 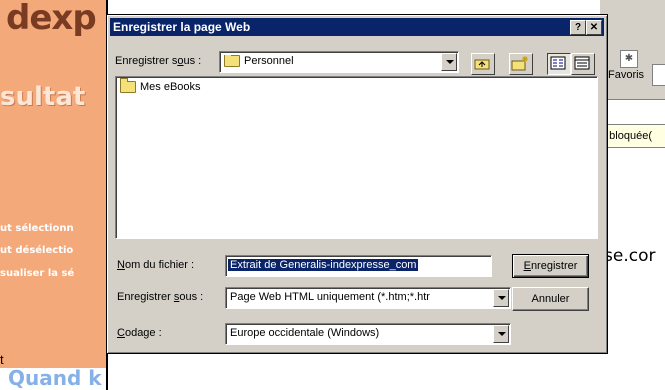 I want to click on dialog-title: Enregistrer la page Web, so click(x=182, y=27).